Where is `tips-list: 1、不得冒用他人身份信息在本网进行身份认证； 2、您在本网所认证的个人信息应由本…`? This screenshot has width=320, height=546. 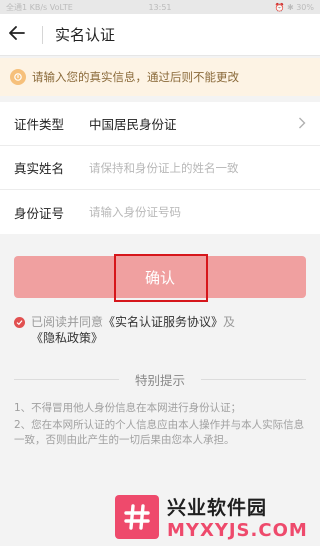 tips-list: 1、不得冒用他人身份信息在本网进行身份认证； 2、您在本网所认证的个人信息应由本… is located at coordinates (160, 424).